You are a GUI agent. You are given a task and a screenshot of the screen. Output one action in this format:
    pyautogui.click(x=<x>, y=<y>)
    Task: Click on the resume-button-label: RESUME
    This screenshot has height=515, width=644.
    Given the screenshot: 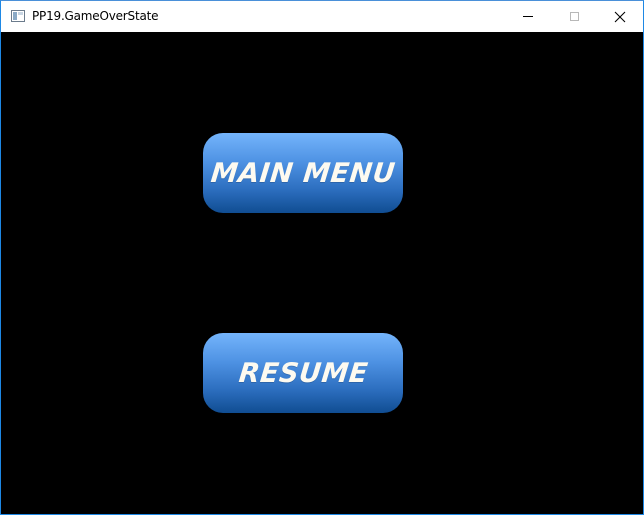 What is the action you would take?
    pyautogui.click(x=303, y=373)
    